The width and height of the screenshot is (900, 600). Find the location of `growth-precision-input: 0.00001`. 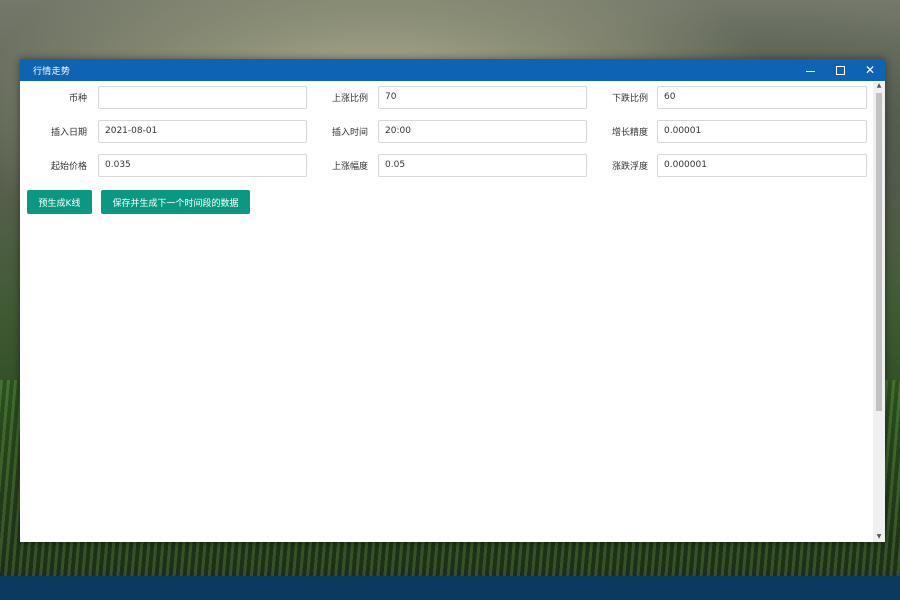

growth-precision-input: 0.00001 is located at coordinates (762, 131).